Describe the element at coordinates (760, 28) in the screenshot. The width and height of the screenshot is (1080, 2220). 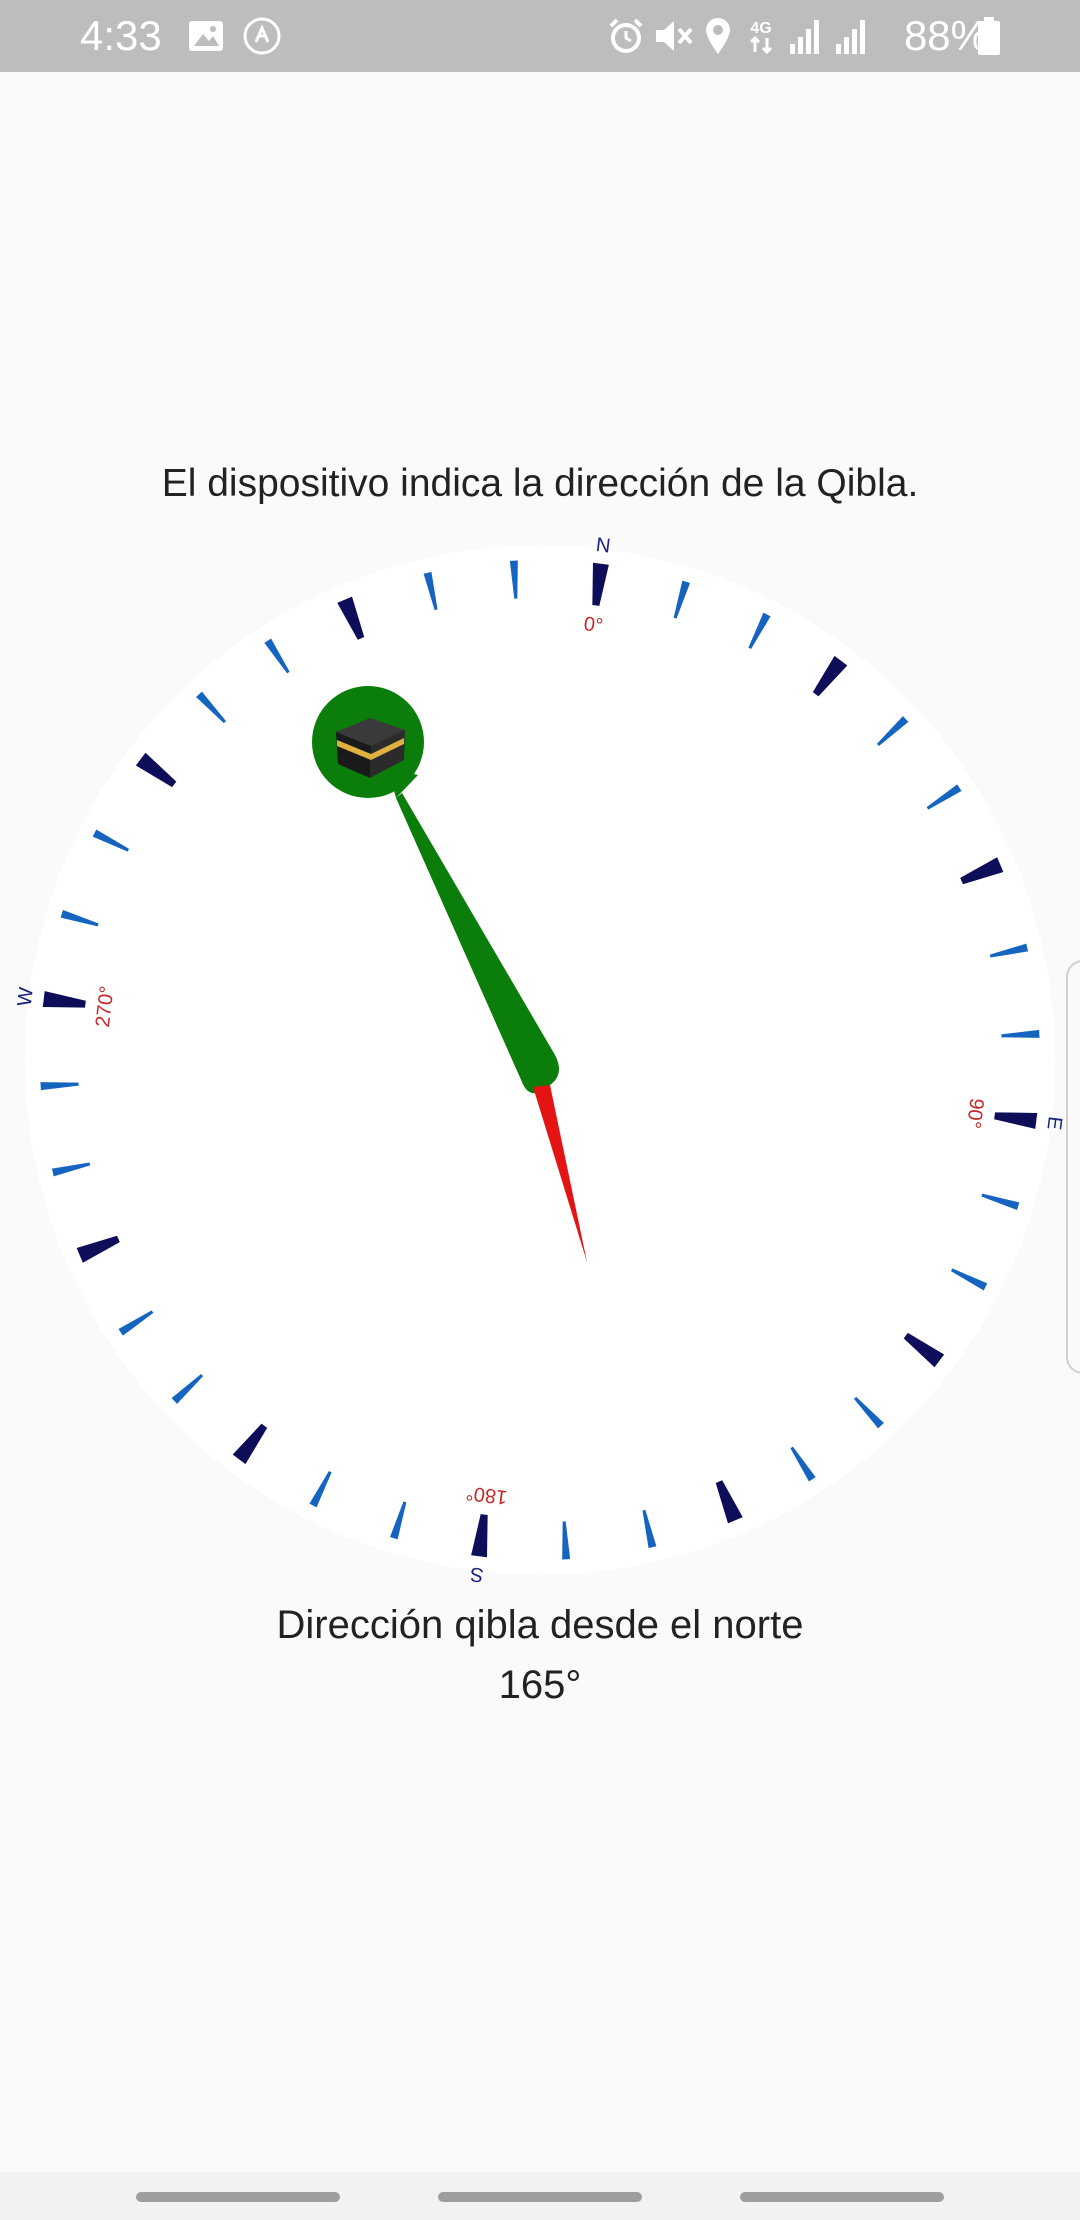
I see `svg-text: 4G` at that location.